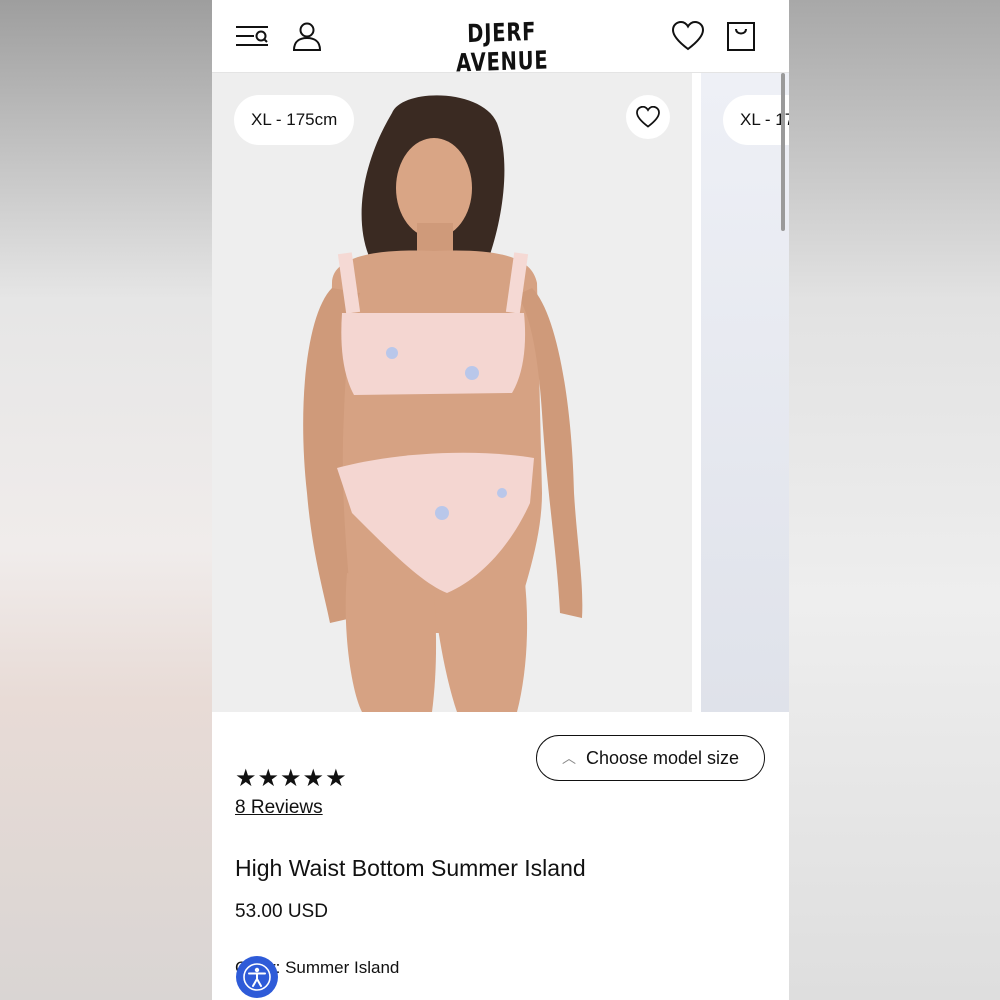  Describe the element at coordinates (252, 36) in the screenshot. I see `menu-search-icon` at that location.